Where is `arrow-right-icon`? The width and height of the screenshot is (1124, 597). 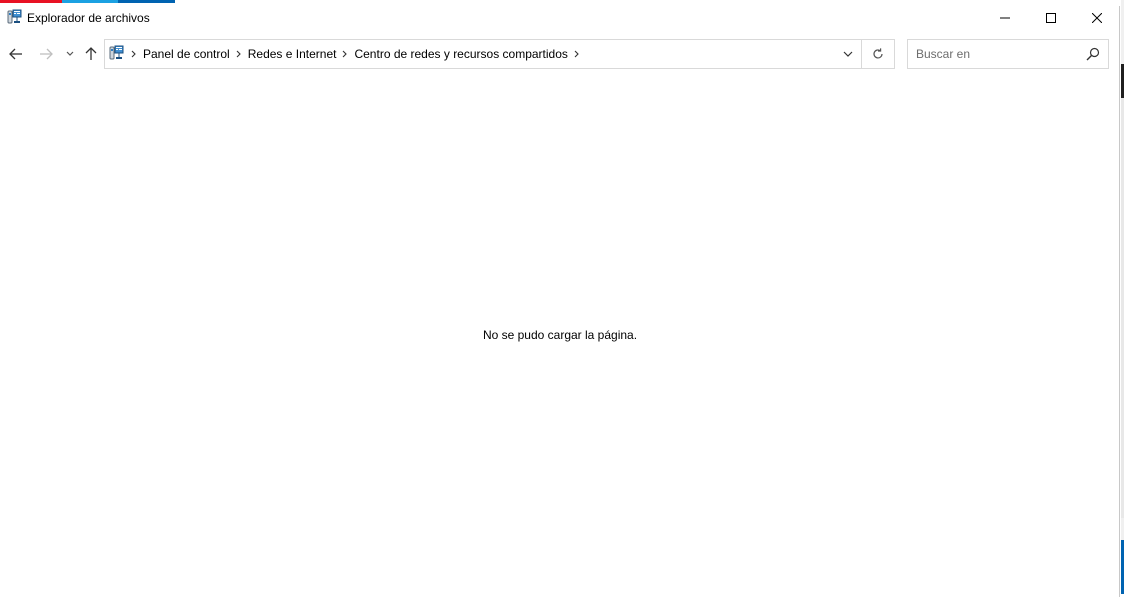
arrow-right-icon is located at coordinates (46, 54).